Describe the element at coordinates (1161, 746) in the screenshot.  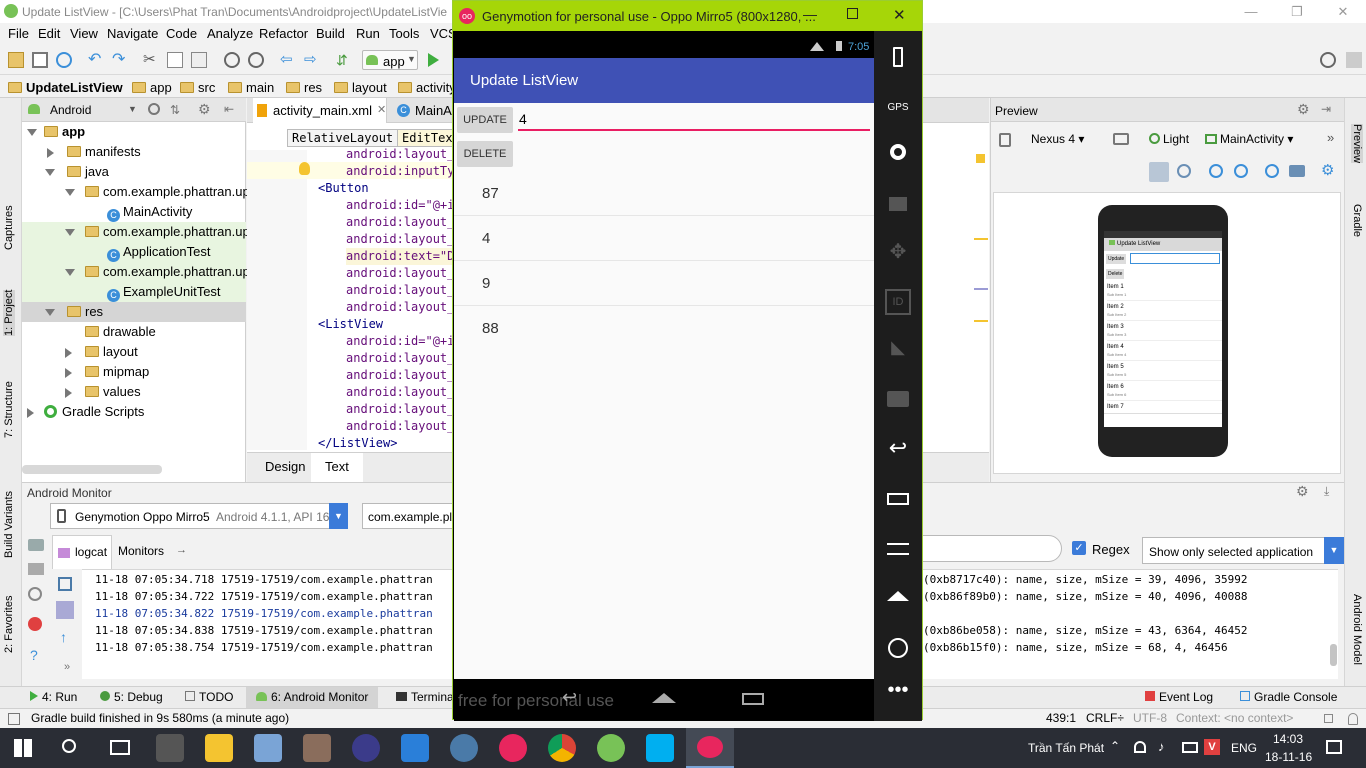
I see `volume-icon: ♪` at that location.